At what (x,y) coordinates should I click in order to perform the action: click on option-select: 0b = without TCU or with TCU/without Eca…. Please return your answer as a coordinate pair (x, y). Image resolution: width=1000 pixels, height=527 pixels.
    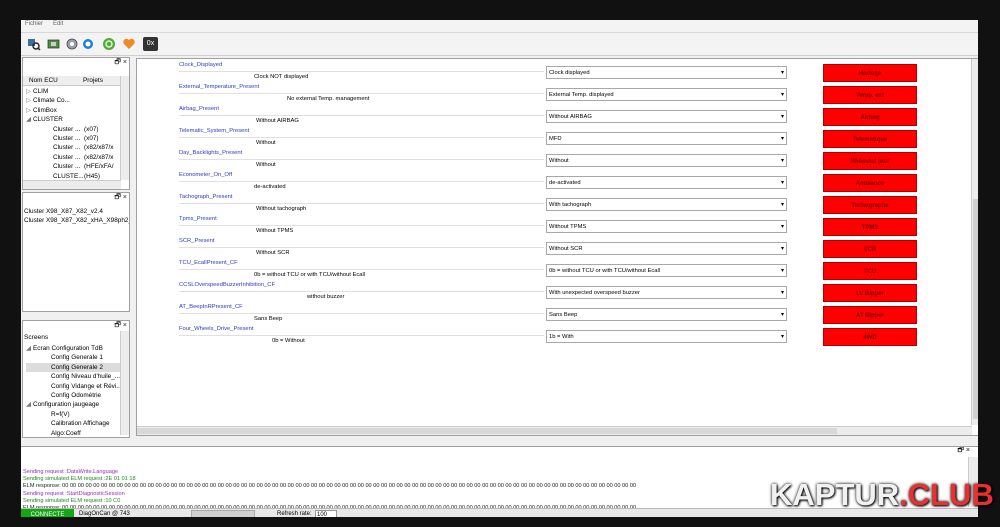
    Looking at the image, I should click on (666, 270).